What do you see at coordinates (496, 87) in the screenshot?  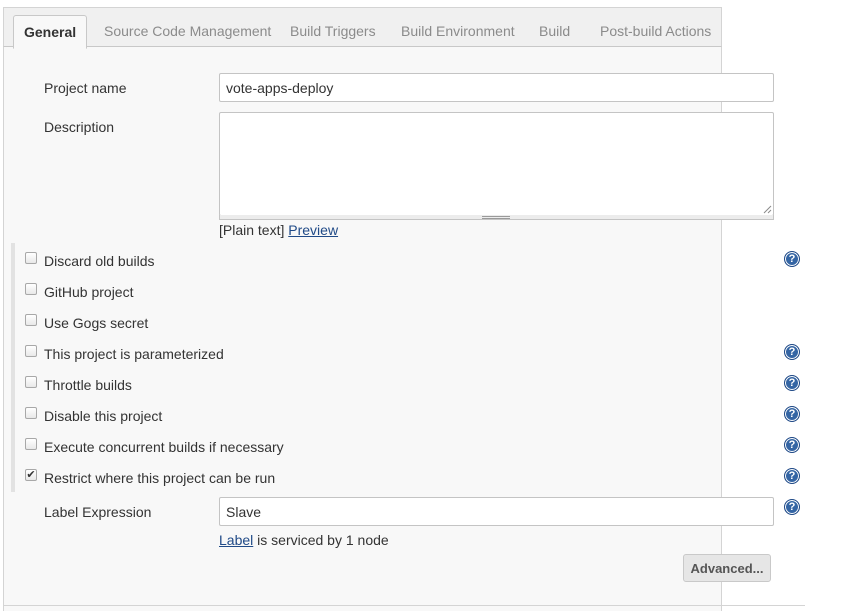 I see `project-name-input` at bounding box center [496, 87].